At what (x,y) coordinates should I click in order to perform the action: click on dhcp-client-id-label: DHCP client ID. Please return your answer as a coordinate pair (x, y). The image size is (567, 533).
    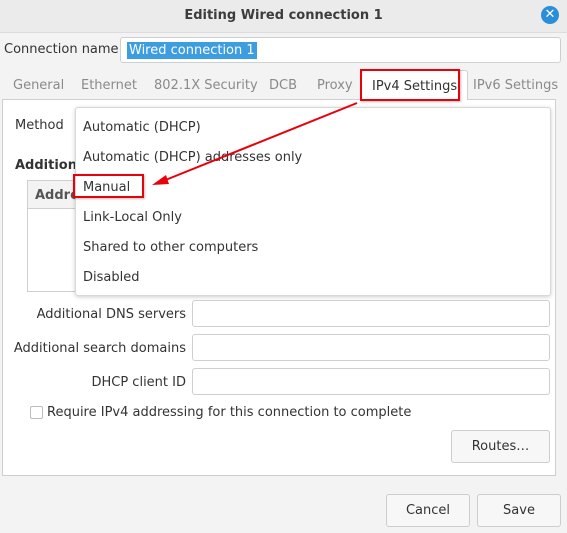
    Looking at the image, I should click on (138, 382).